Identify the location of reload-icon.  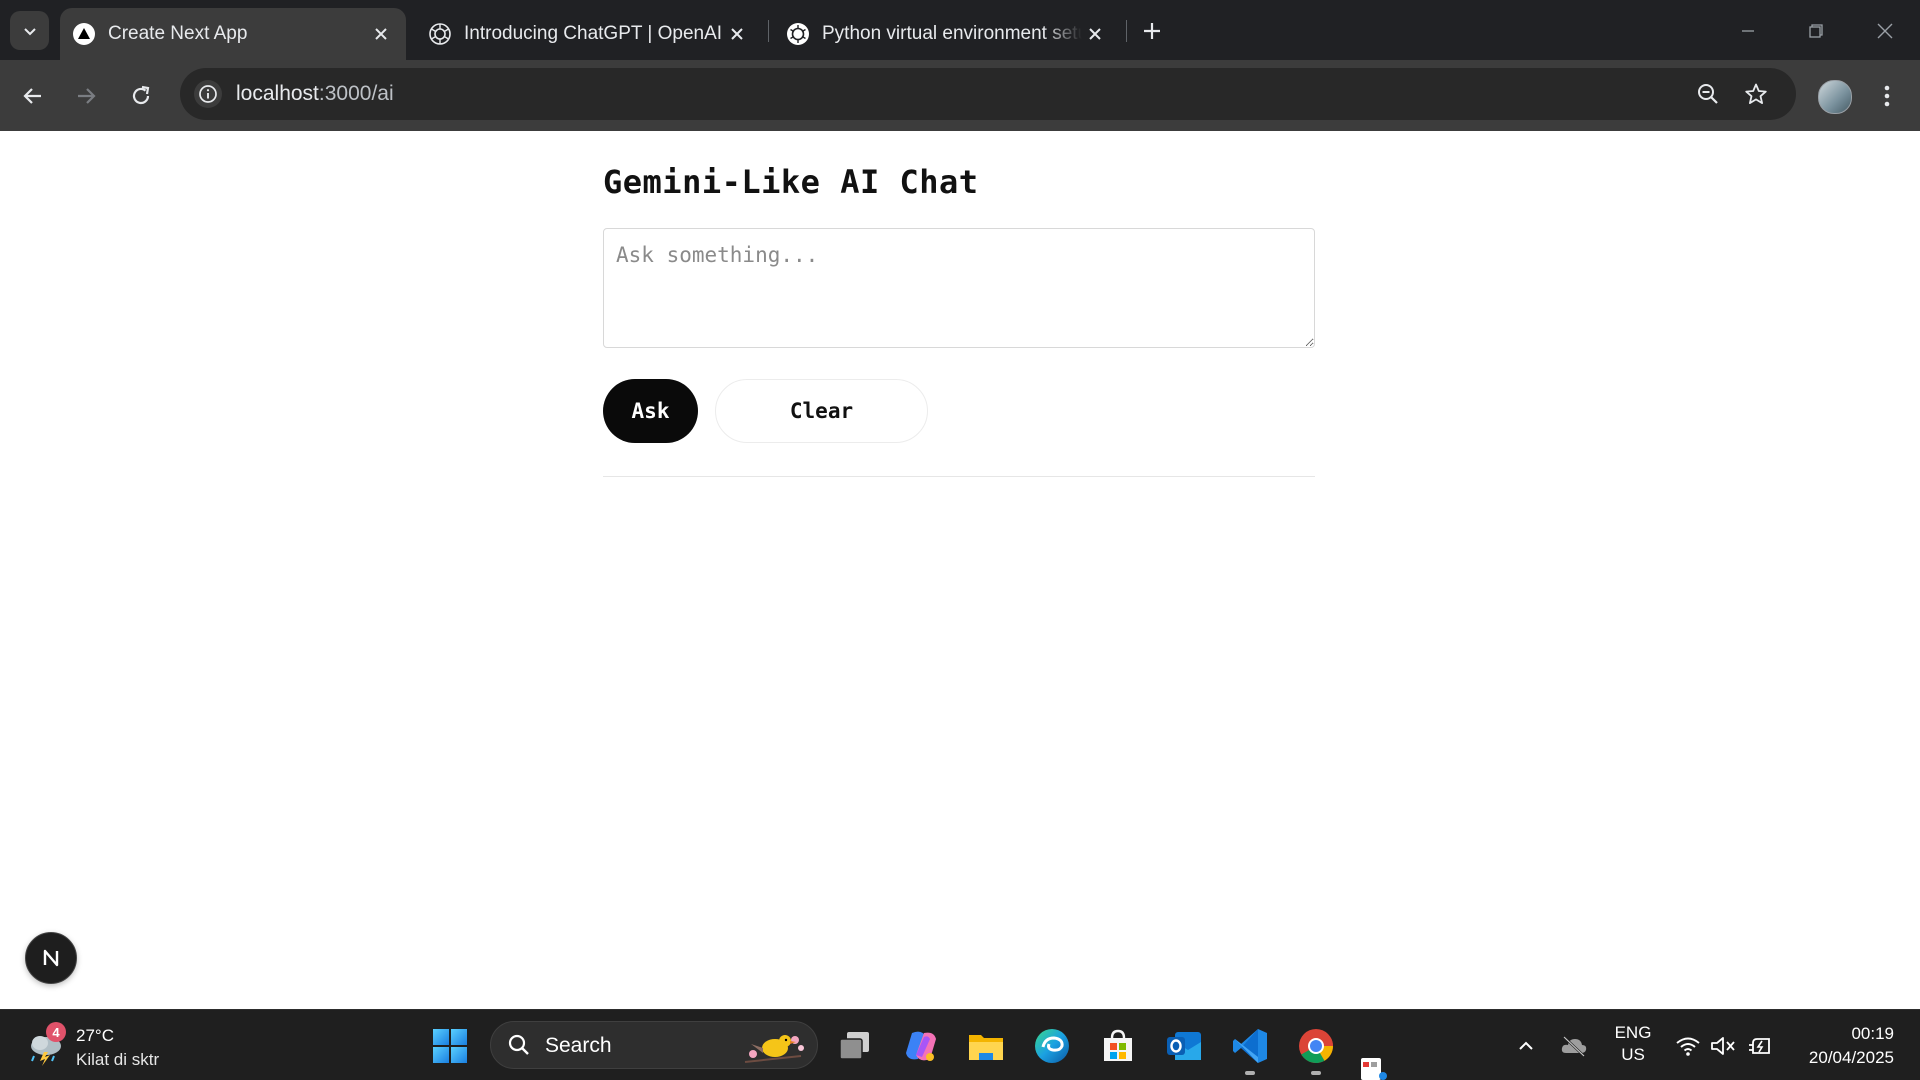
(141, 95).